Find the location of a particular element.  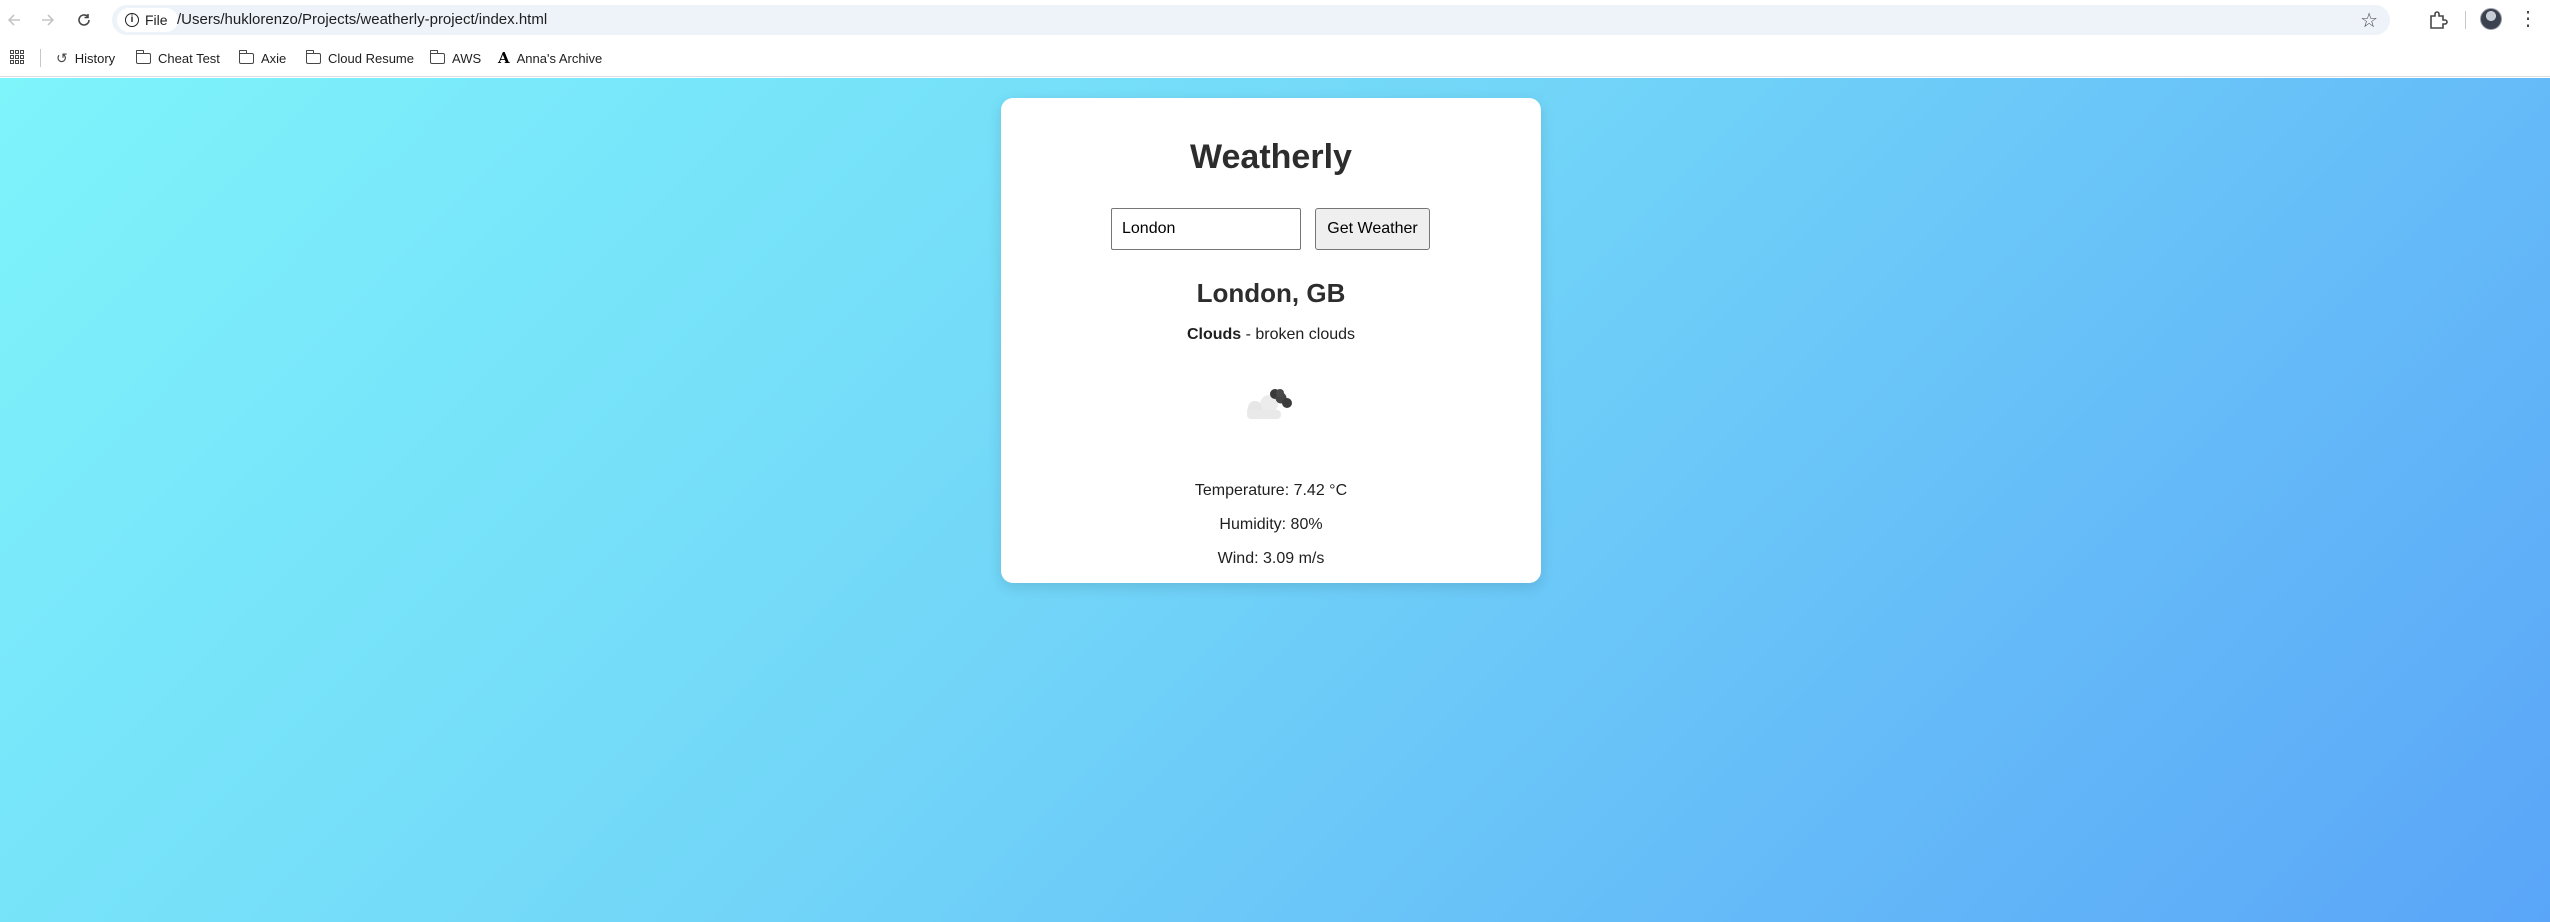

info-icon: i is located at coordinates (132, 20).